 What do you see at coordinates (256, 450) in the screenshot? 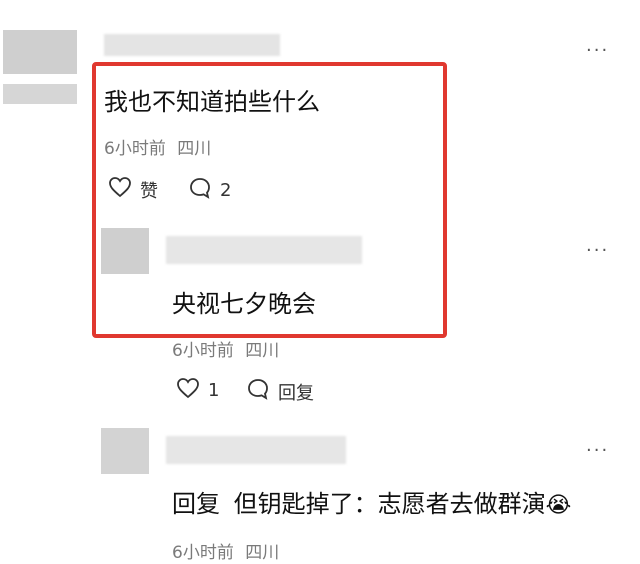
I see `reply-username-placeholder` at bounding box center [256, 450].